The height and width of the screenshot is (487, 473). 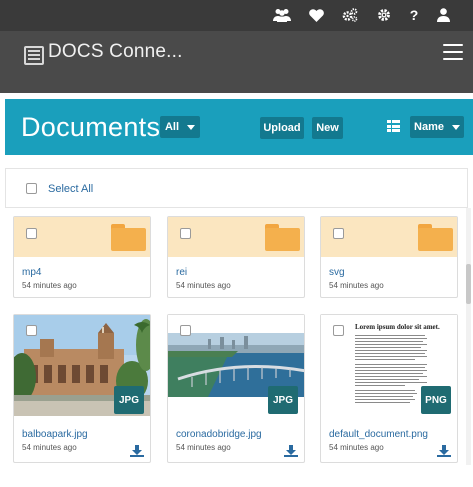 I want to click on file-name: balboapark.jpg, so click(x=55, y=434).